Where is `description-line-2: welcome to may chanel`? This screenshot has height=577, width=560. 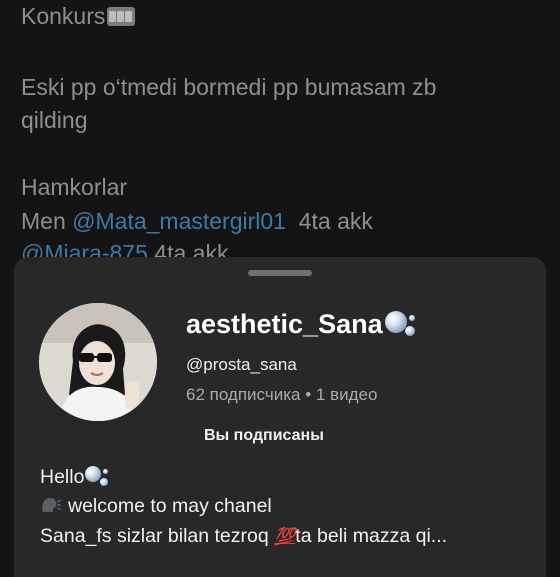 description-line-2: welcome to may chanel is located at coordinates (156, 506).